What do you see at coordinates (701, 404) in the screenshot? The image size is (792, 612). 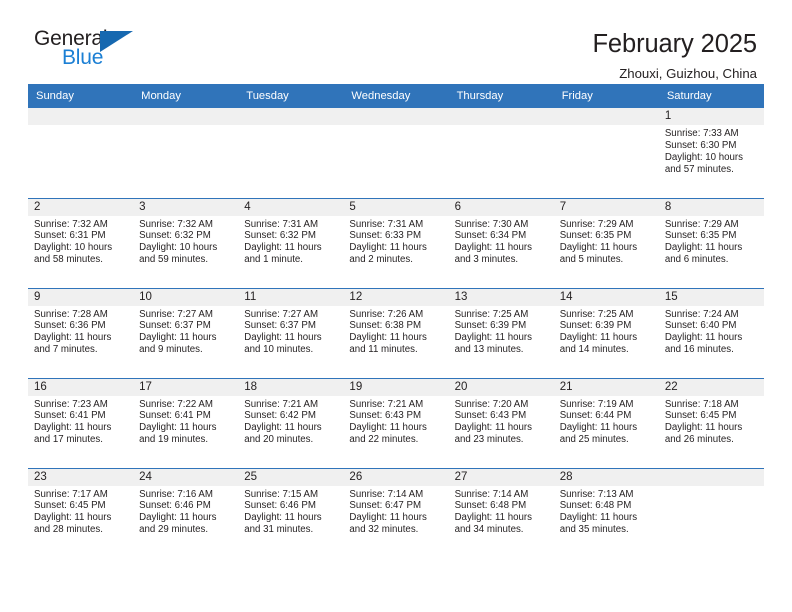 I see `sunrise-text: Sunrise: 7:18 AM` at bounding box center [701, 404].